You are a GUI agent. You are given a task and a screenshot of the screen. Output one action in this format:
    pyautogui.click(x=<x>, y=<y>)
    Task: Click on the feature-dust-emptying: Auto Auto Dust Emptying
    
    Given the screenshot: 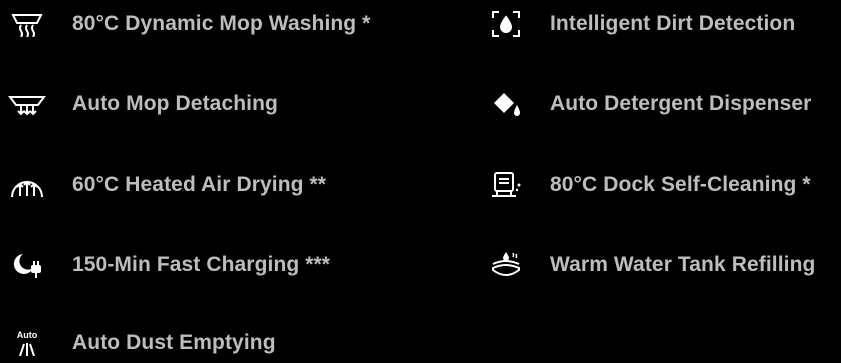 What is the action you would take?
    pyautogui.click(x=138, y=343)
    